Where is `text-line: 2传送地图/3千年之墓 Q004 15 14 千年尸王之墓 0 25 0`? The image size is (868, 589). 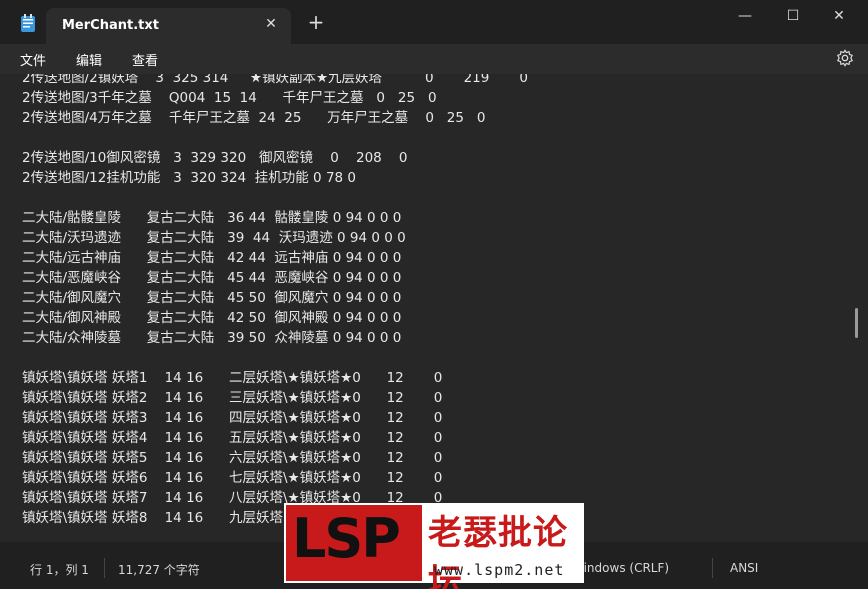 text-line: 2传送地图/3千年之墓 Q004 15 14 千年尸王之墓 0 25 0 is located at coordinates (229, 98).